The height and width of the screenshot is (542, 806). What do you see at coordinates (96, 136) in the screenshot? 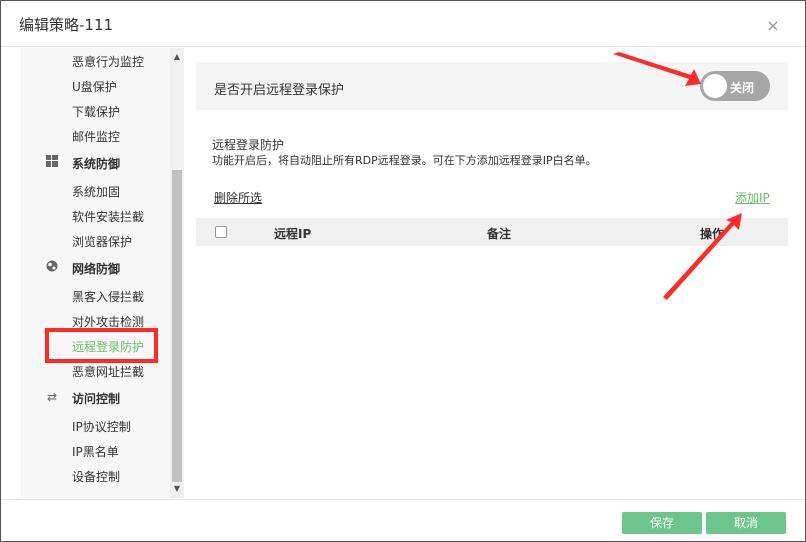
I see `sidebar-item-mail-monitor: 邮件监控` at bounding box center [96, 136].